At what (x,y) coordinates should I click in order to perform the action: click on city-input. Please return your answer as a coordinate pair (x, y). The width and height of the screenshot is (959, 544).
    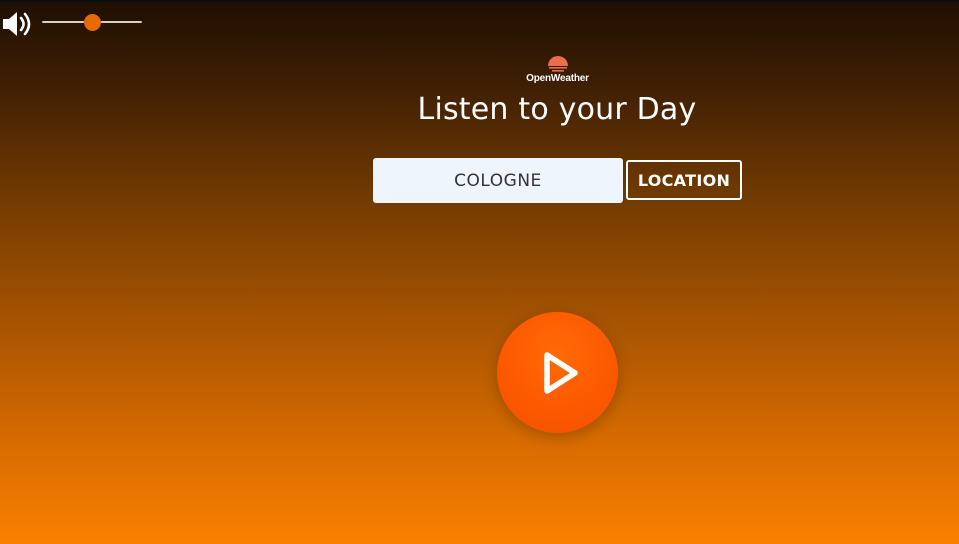
    Looking at the image, I should click on (498, 180).